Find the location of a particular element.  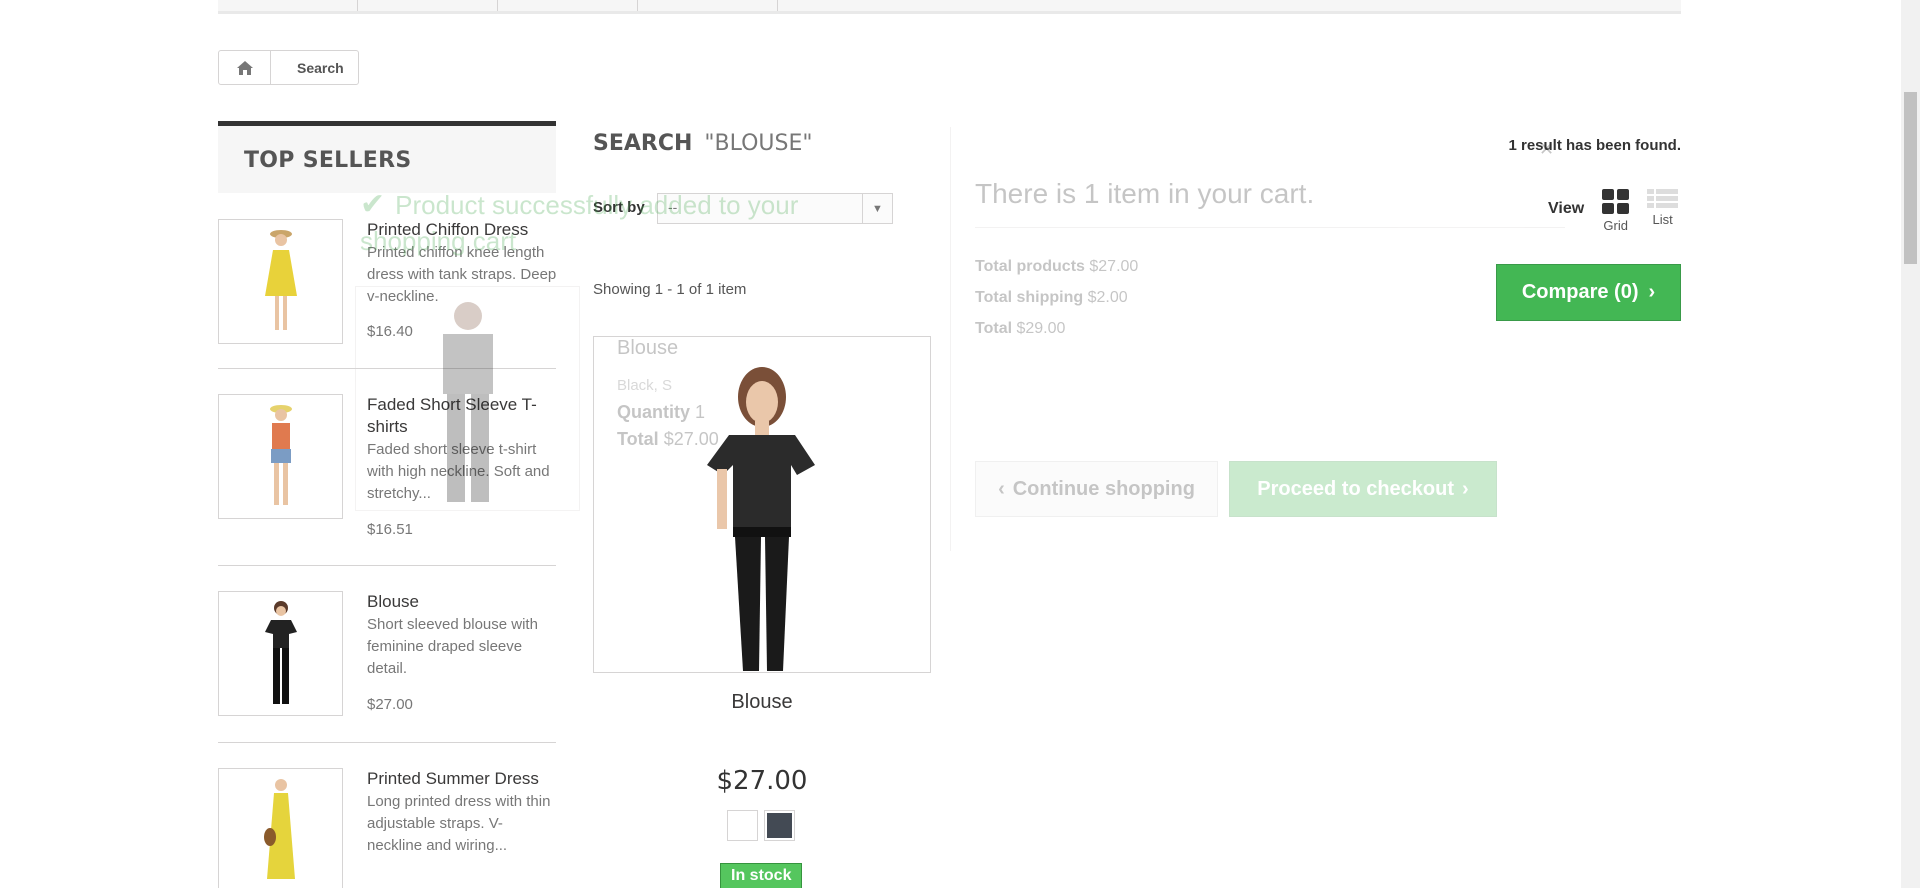

total-products-label: Total products is located at coordinates (1030, 266).